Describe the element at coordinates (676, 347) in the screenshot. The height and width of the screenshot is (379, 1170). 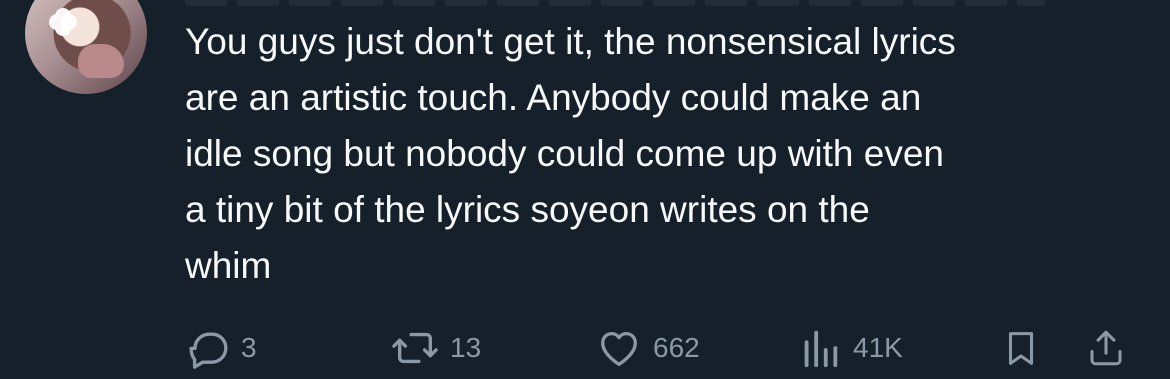
I see `like-count: 662` at that location.